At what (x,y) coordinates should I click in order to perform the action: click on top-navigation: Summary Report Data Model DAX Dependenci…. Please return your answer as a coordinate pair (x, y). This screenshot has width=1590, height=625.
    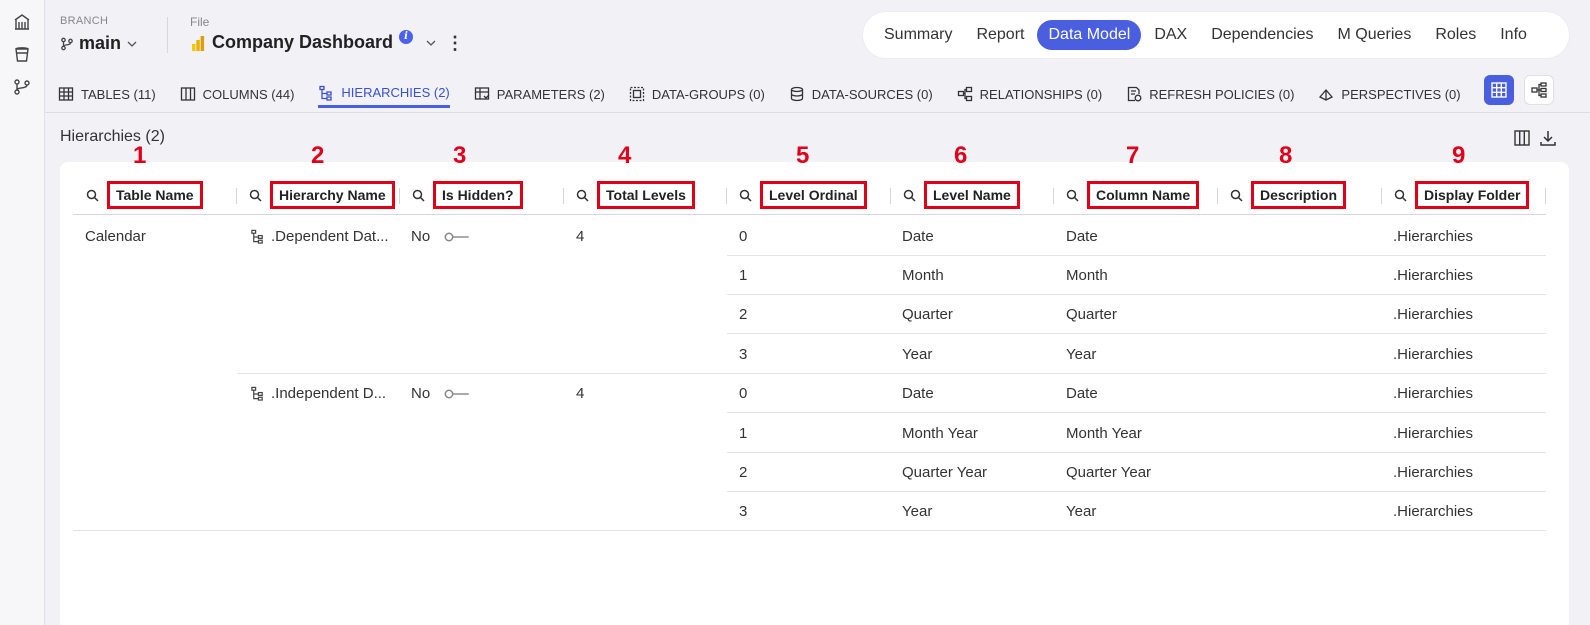
    Looking at the image, I should click on (1216, 35).